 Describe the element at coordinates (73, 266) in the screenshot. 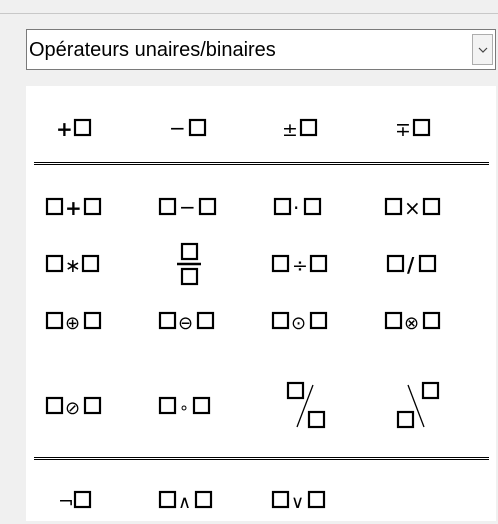

I see `op-text: ∗` at that location.